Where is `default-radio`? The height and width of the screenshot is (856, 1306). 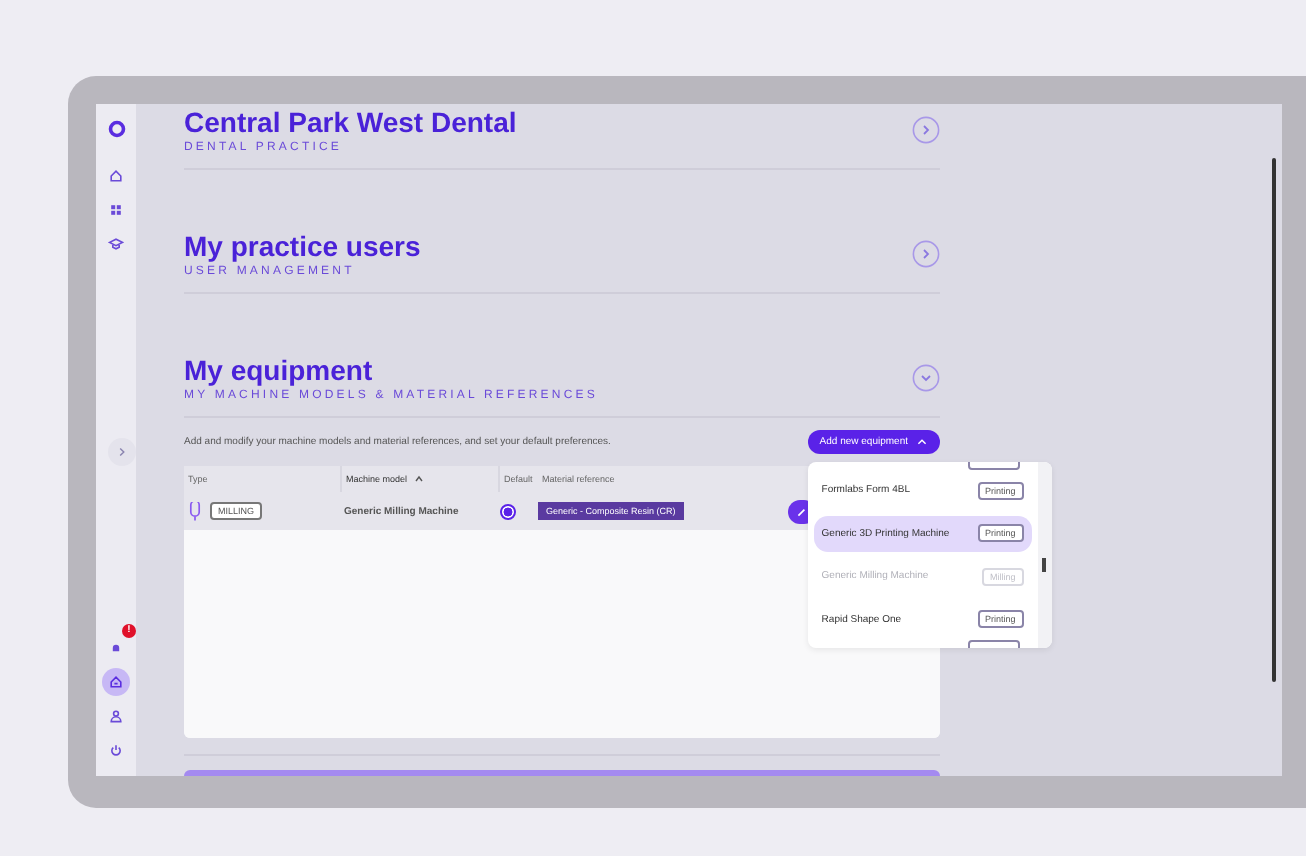 default-radio is located at coordinates (508, 511).